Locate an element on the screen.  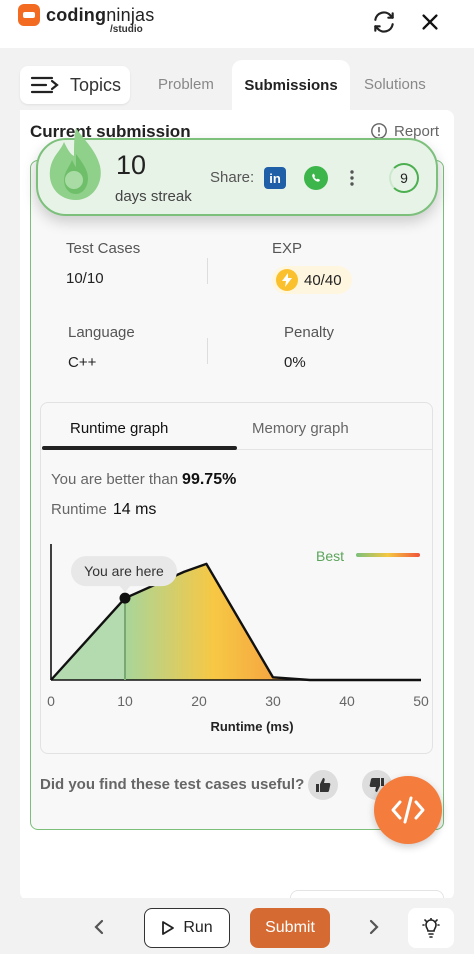
play-icon is located at coordinates (168, 928).